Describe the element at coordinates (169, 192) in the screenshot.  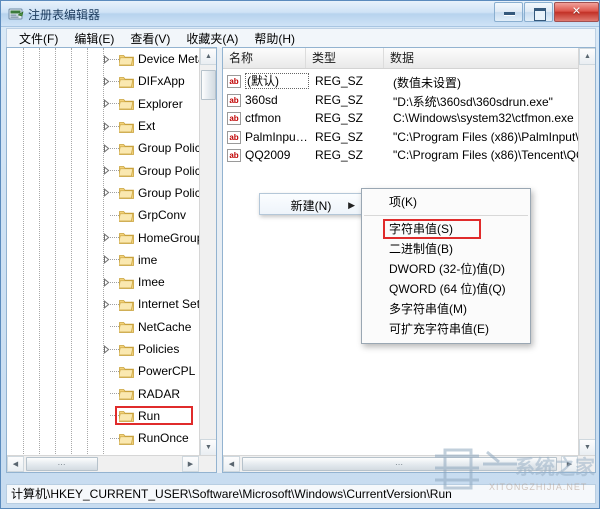
I see `tree-item-label: Group Policy` at that location.